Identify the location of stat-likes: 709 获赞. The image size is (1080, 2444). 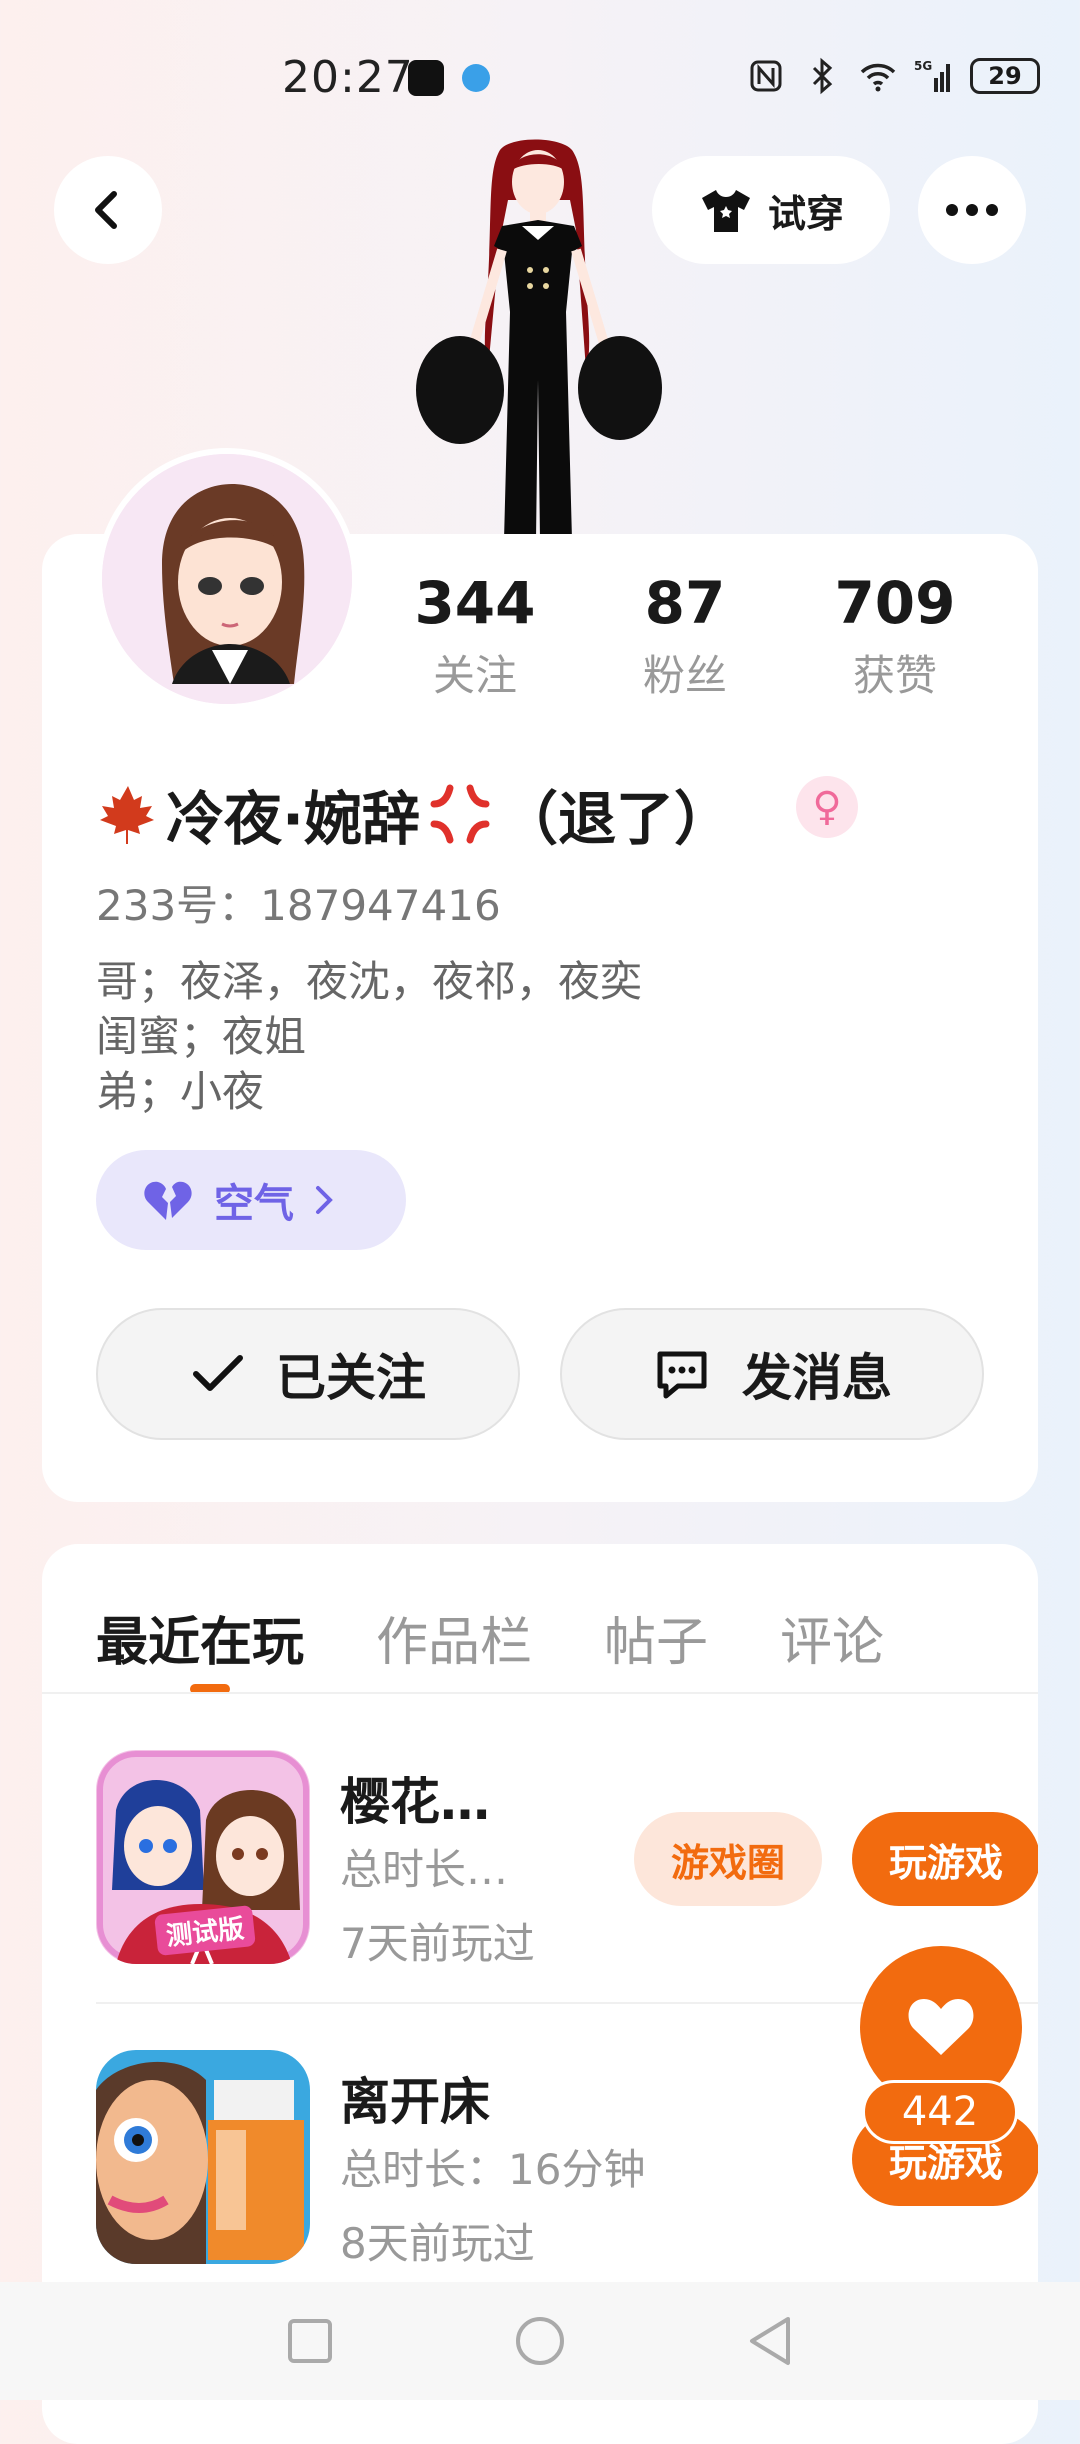
(895, 635).